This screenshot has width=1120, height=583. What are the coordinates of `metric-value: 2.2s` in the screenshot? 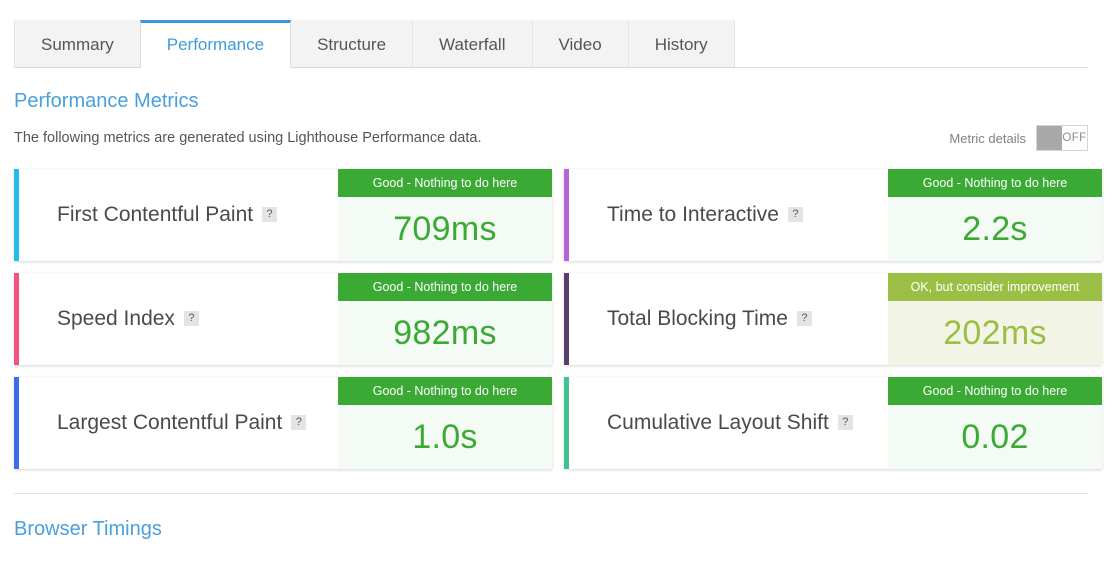 It's located at (995, 229).